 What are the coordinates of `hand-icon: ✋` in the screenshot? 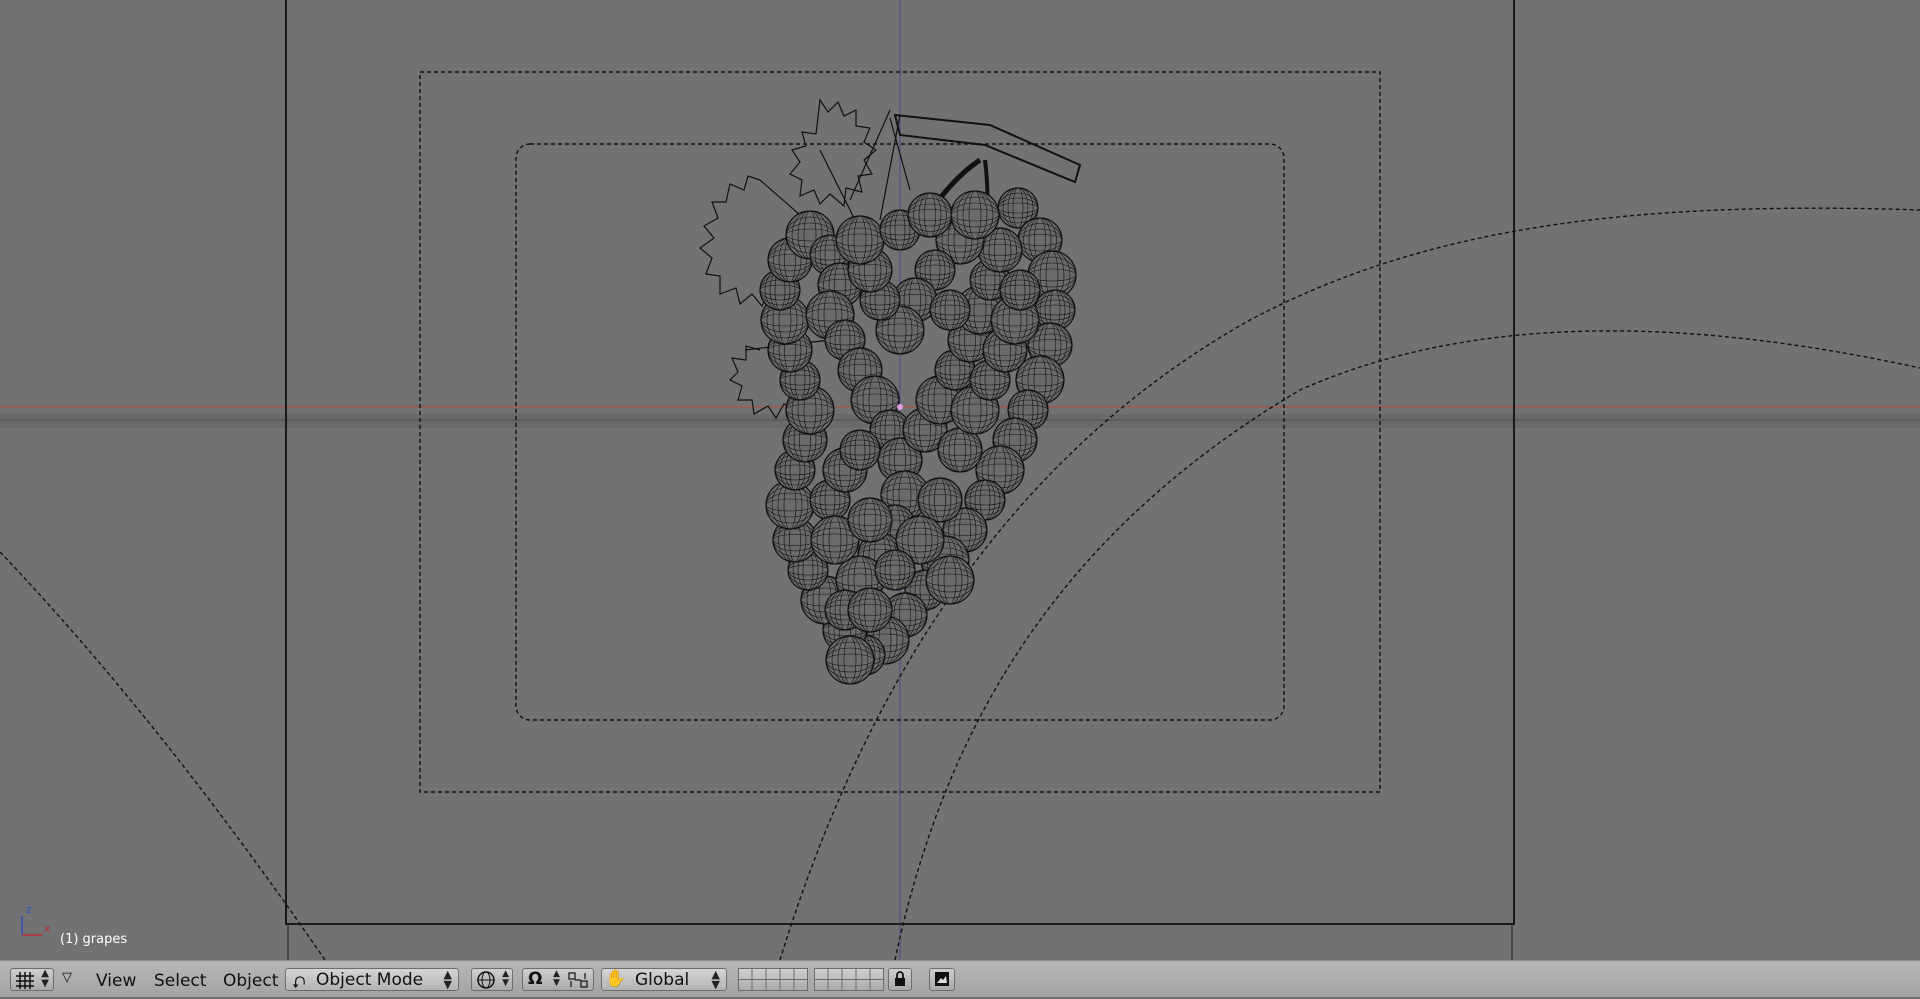 It's located at (616, 979).